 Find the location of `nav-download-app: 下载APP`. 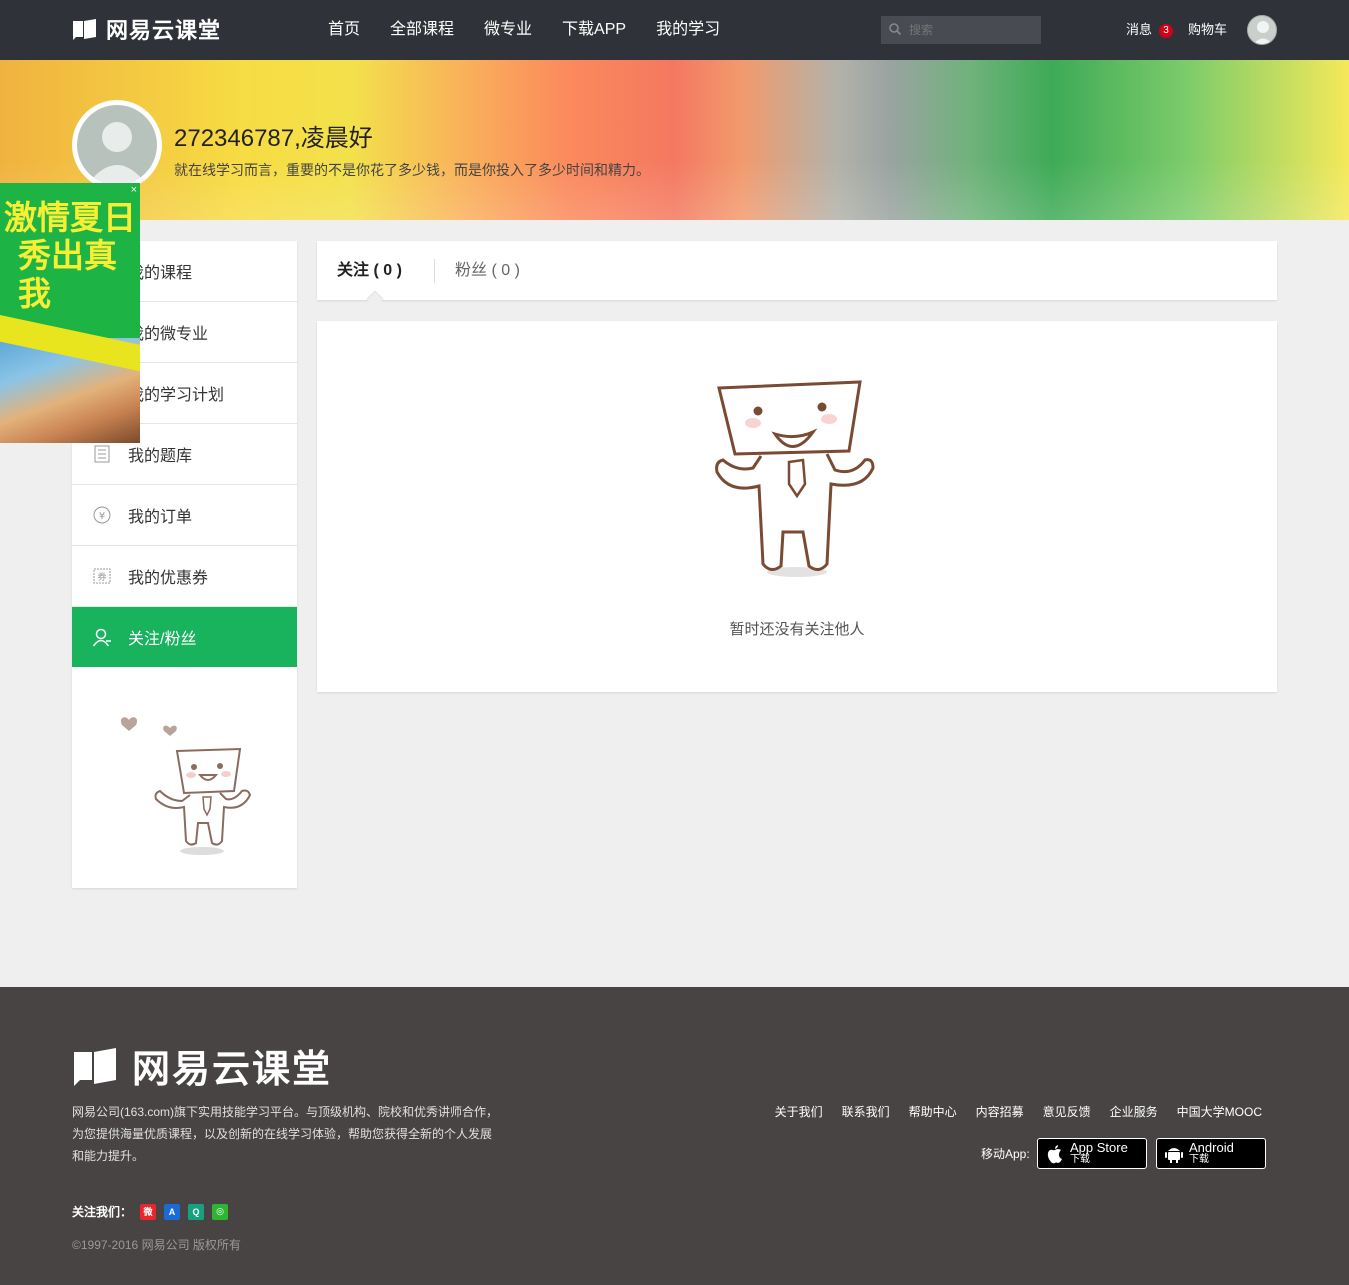

nav-download-app: 下载APP is located at coordinates (594, 30).